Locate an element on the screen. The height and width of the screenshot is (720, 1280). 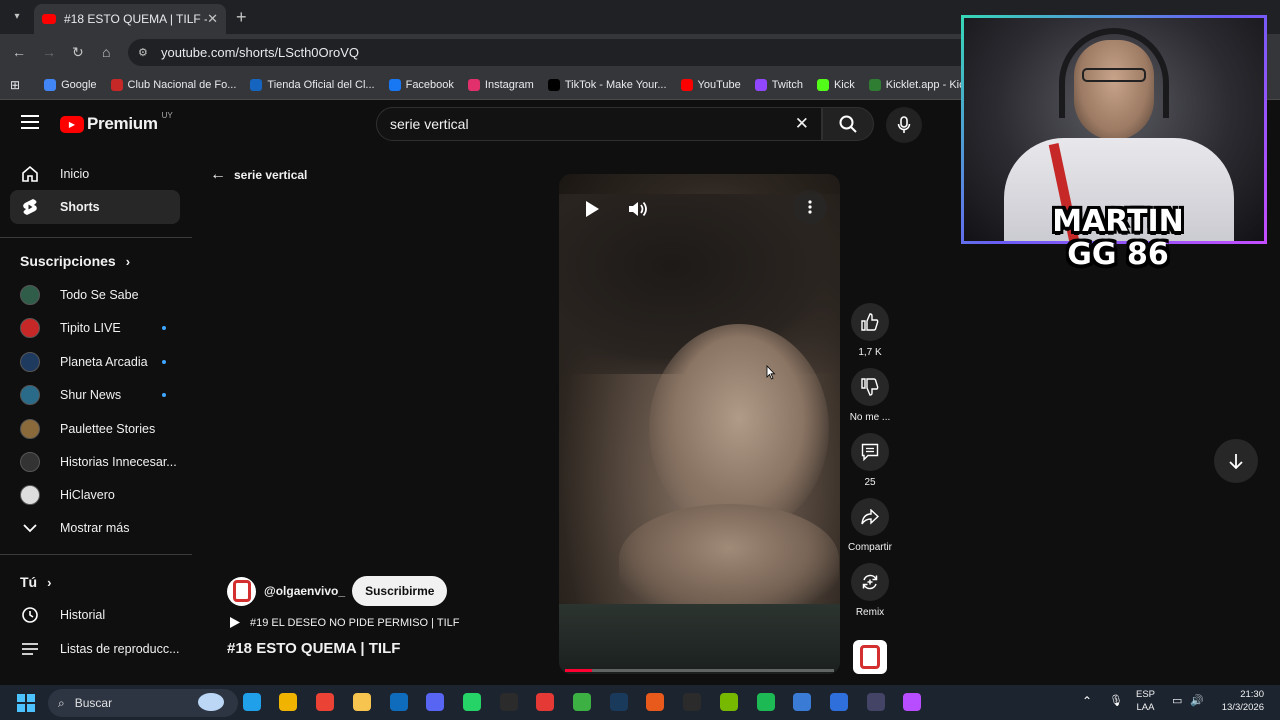
ea-icon is located at coordinates (655, 702).